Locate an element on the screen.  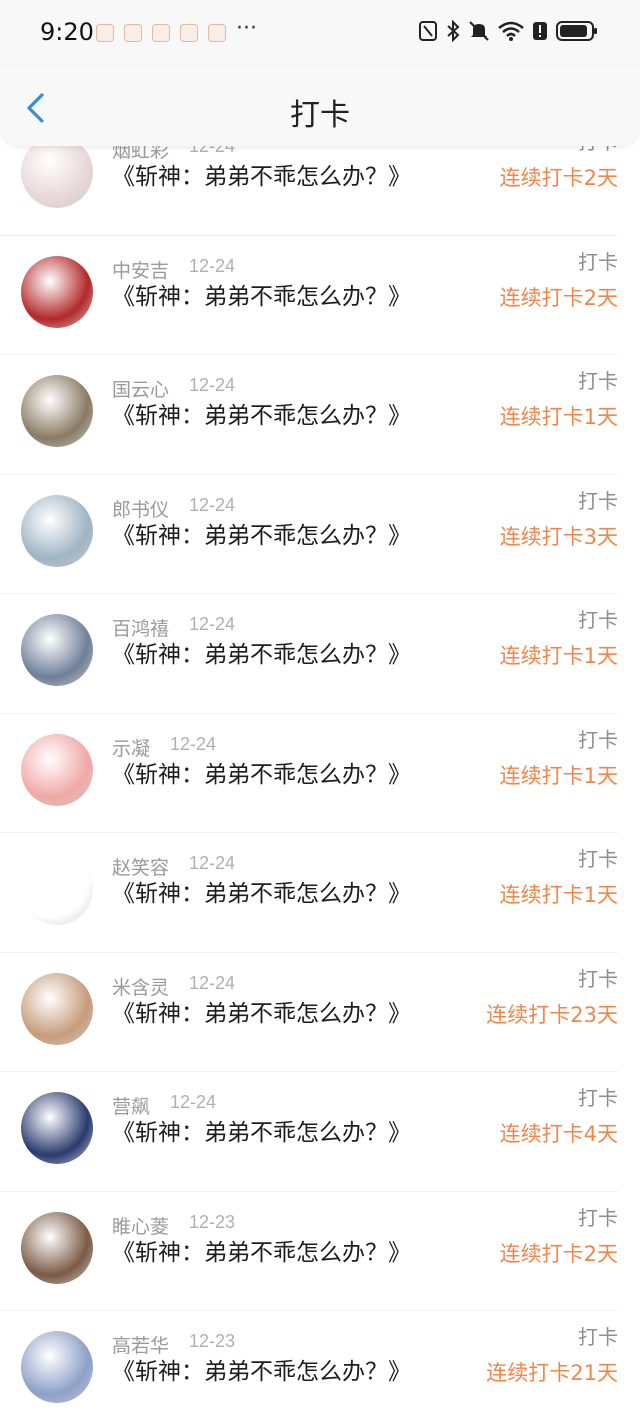
list-item: 赵笑容 12-24 《斩神：弟弟不乖怎么办？》 打卡 连续打卡1天 is located at coordinates (309, 893).